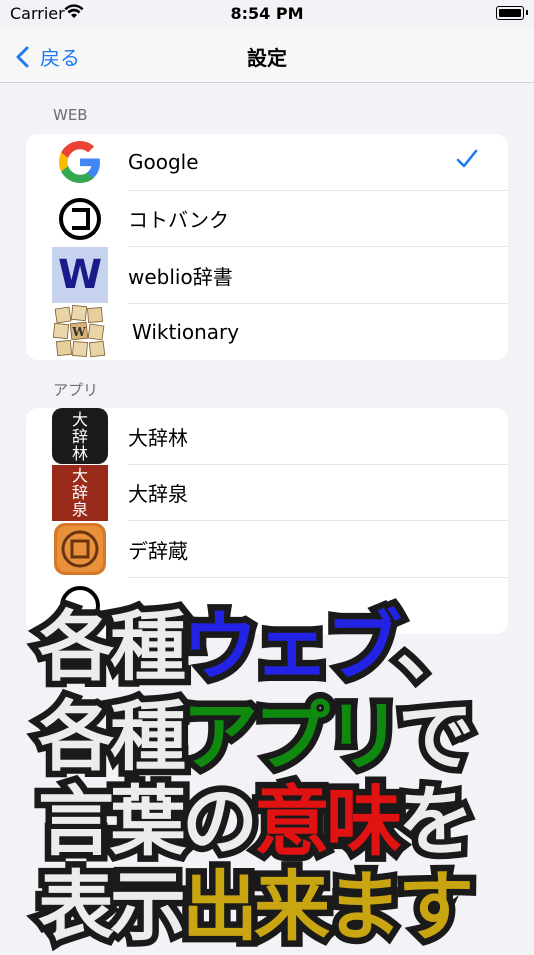 The width and height of the screenshot is (534, 955). What do you see at coordinates (80, 492) in the screenshot?
I see `daijisen-icon: 大 辞 泉` at bounding box center [80, 492].